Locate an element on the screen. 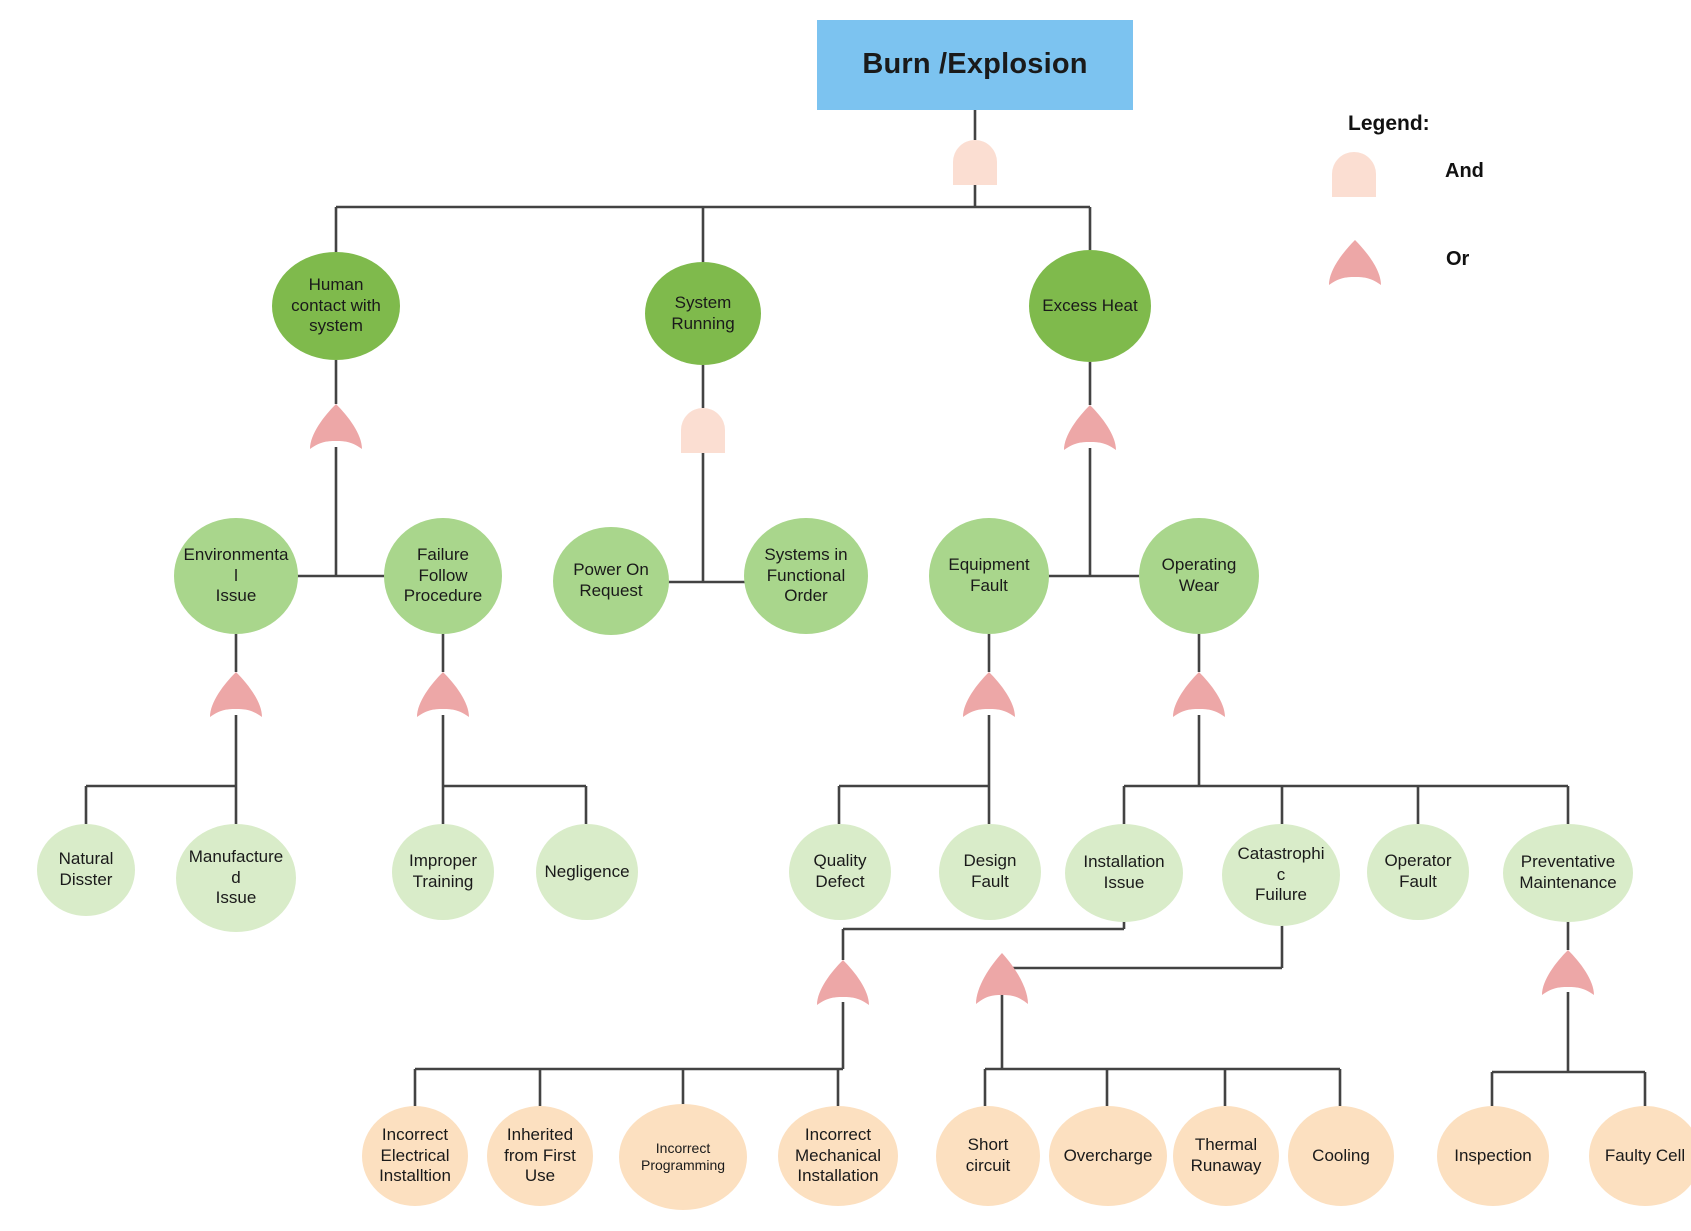  gate-equipment-fault-or is located at coordinates (989, 695).